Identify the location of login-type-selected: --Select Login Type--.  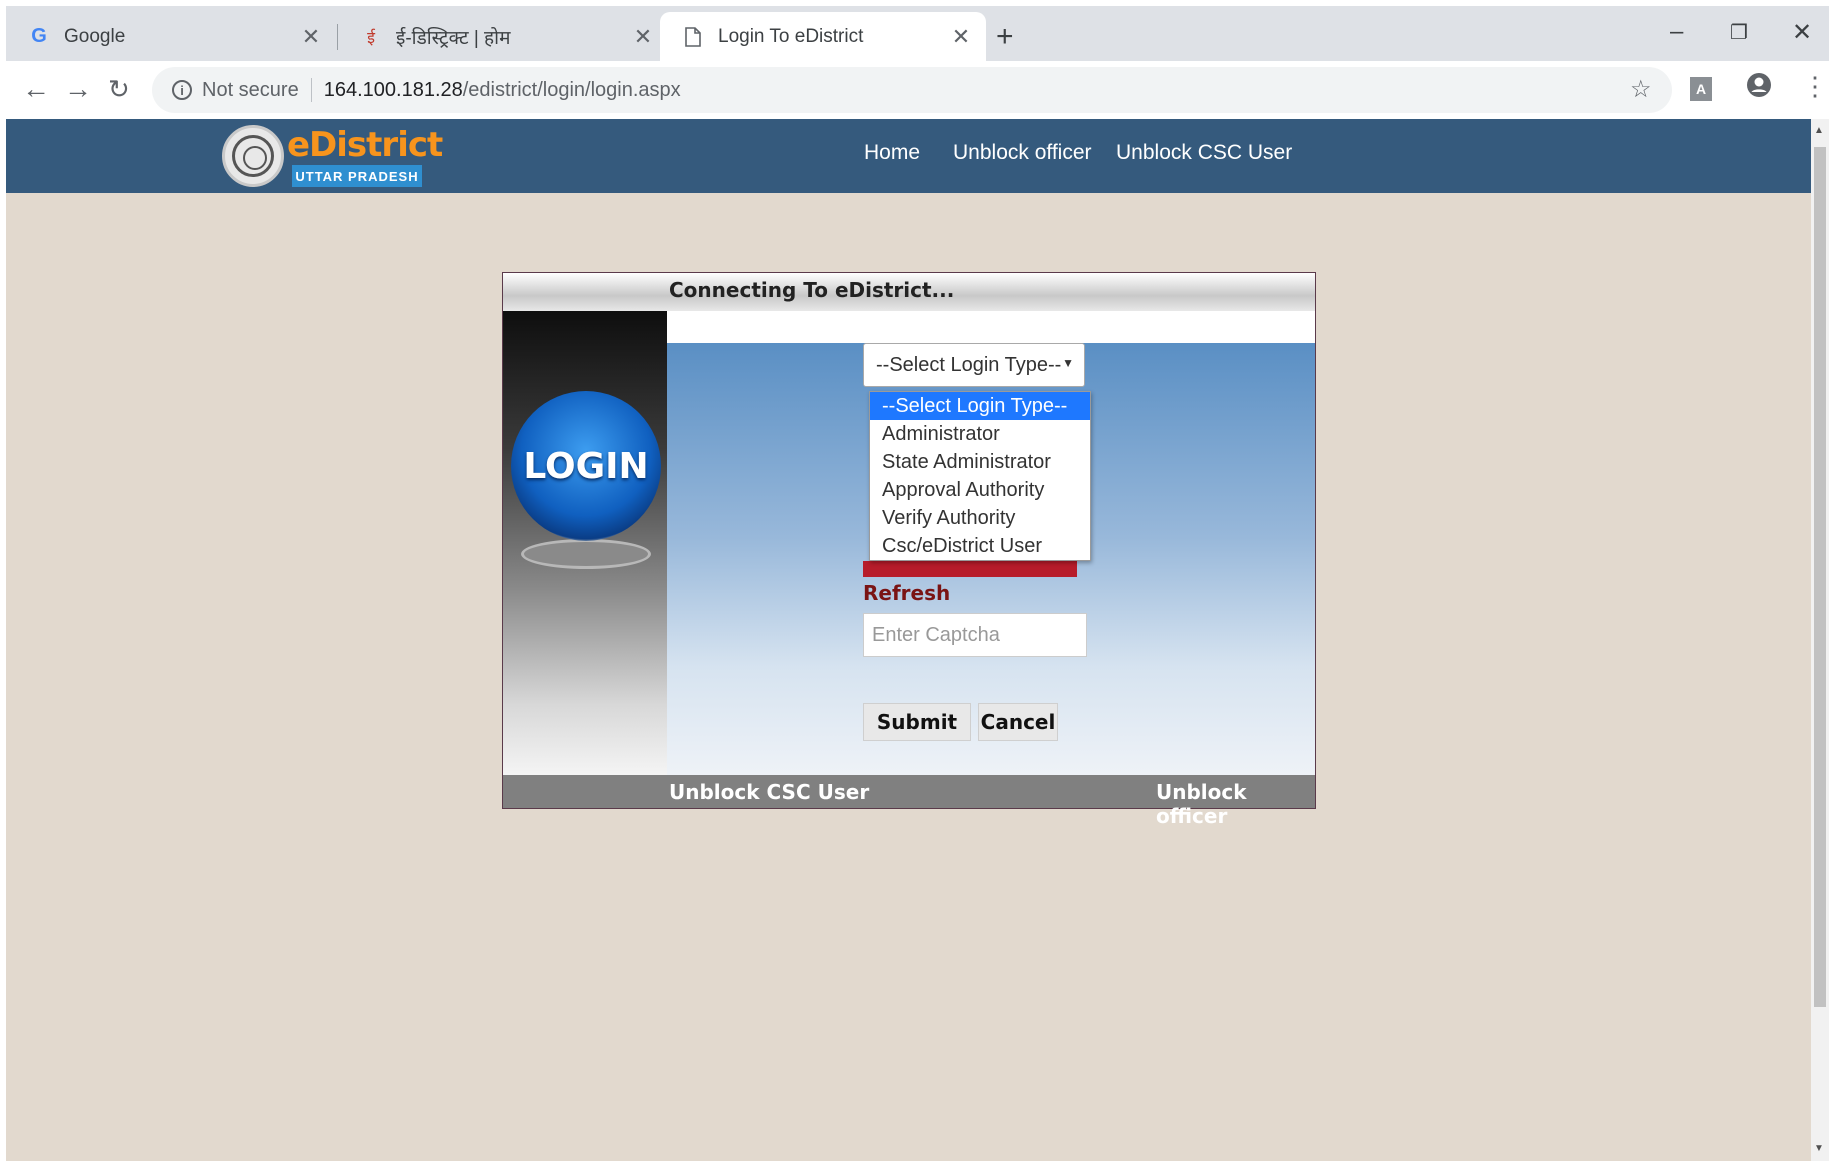
(969, 364).